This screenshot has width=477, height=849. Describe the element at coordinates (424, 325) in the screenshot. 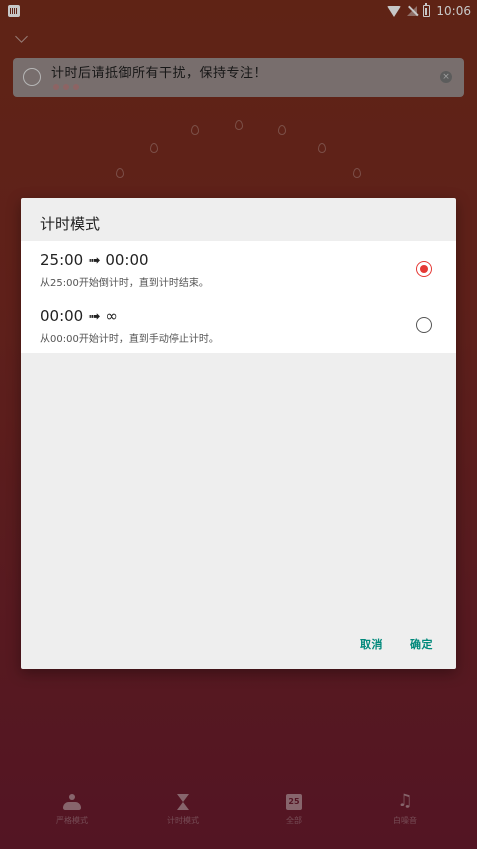

I see `radio-button` at that location.